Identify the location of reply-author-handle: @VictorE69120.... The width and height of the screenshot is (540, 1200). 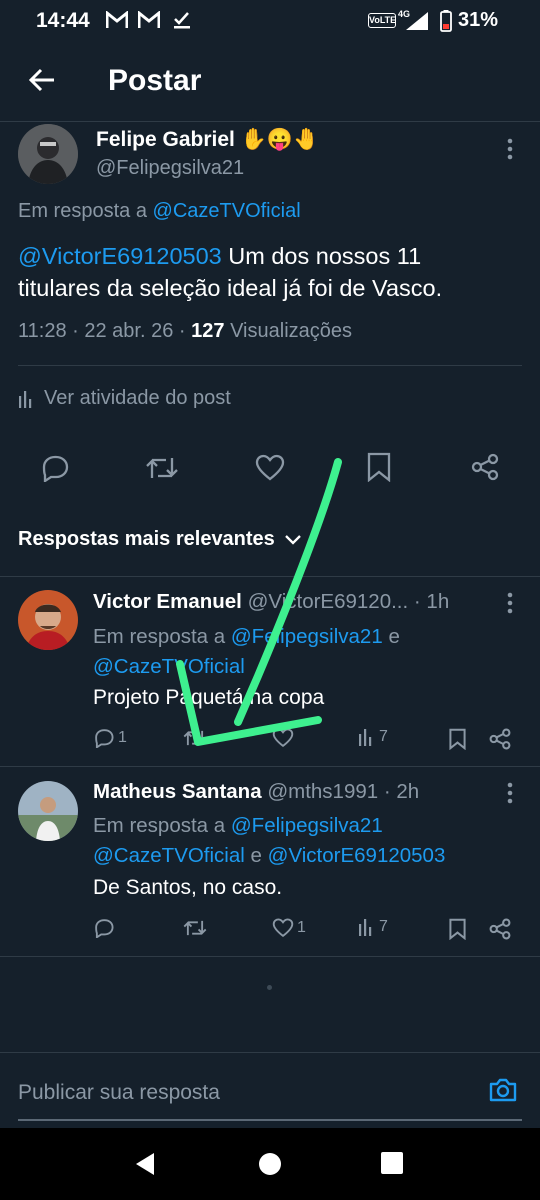
(328, 601).